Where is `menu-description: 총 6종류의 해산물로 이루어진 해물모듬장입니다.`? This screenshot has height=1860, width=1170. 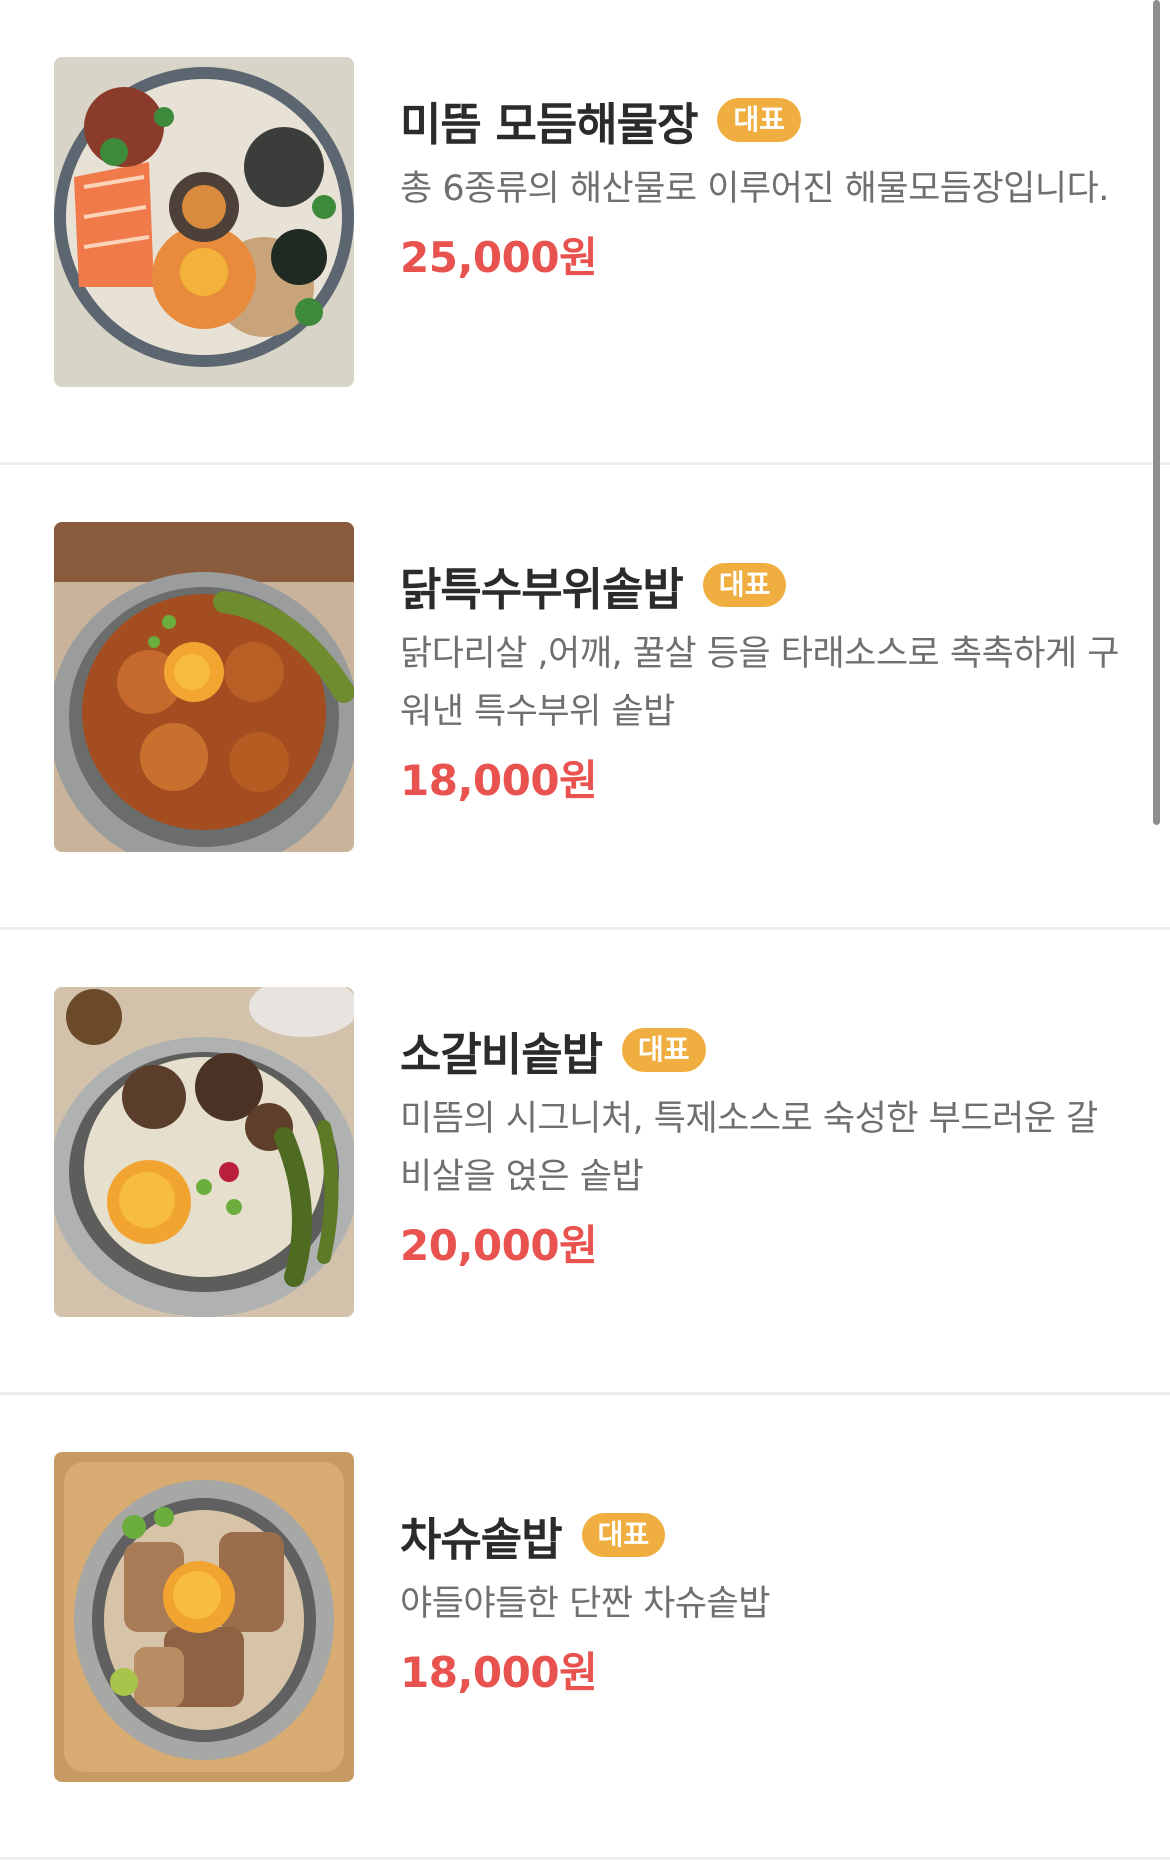 menu-description: 총 6종류의 해산물로 이루어진 해물모듬장입니다. is located at coordinates (754, 189).